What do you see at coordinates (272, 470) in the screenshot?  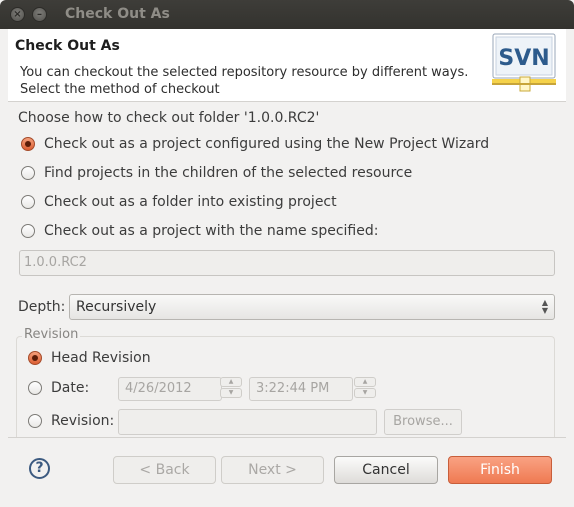 I see `next-button: Next >` at bounding box center [272, 470].